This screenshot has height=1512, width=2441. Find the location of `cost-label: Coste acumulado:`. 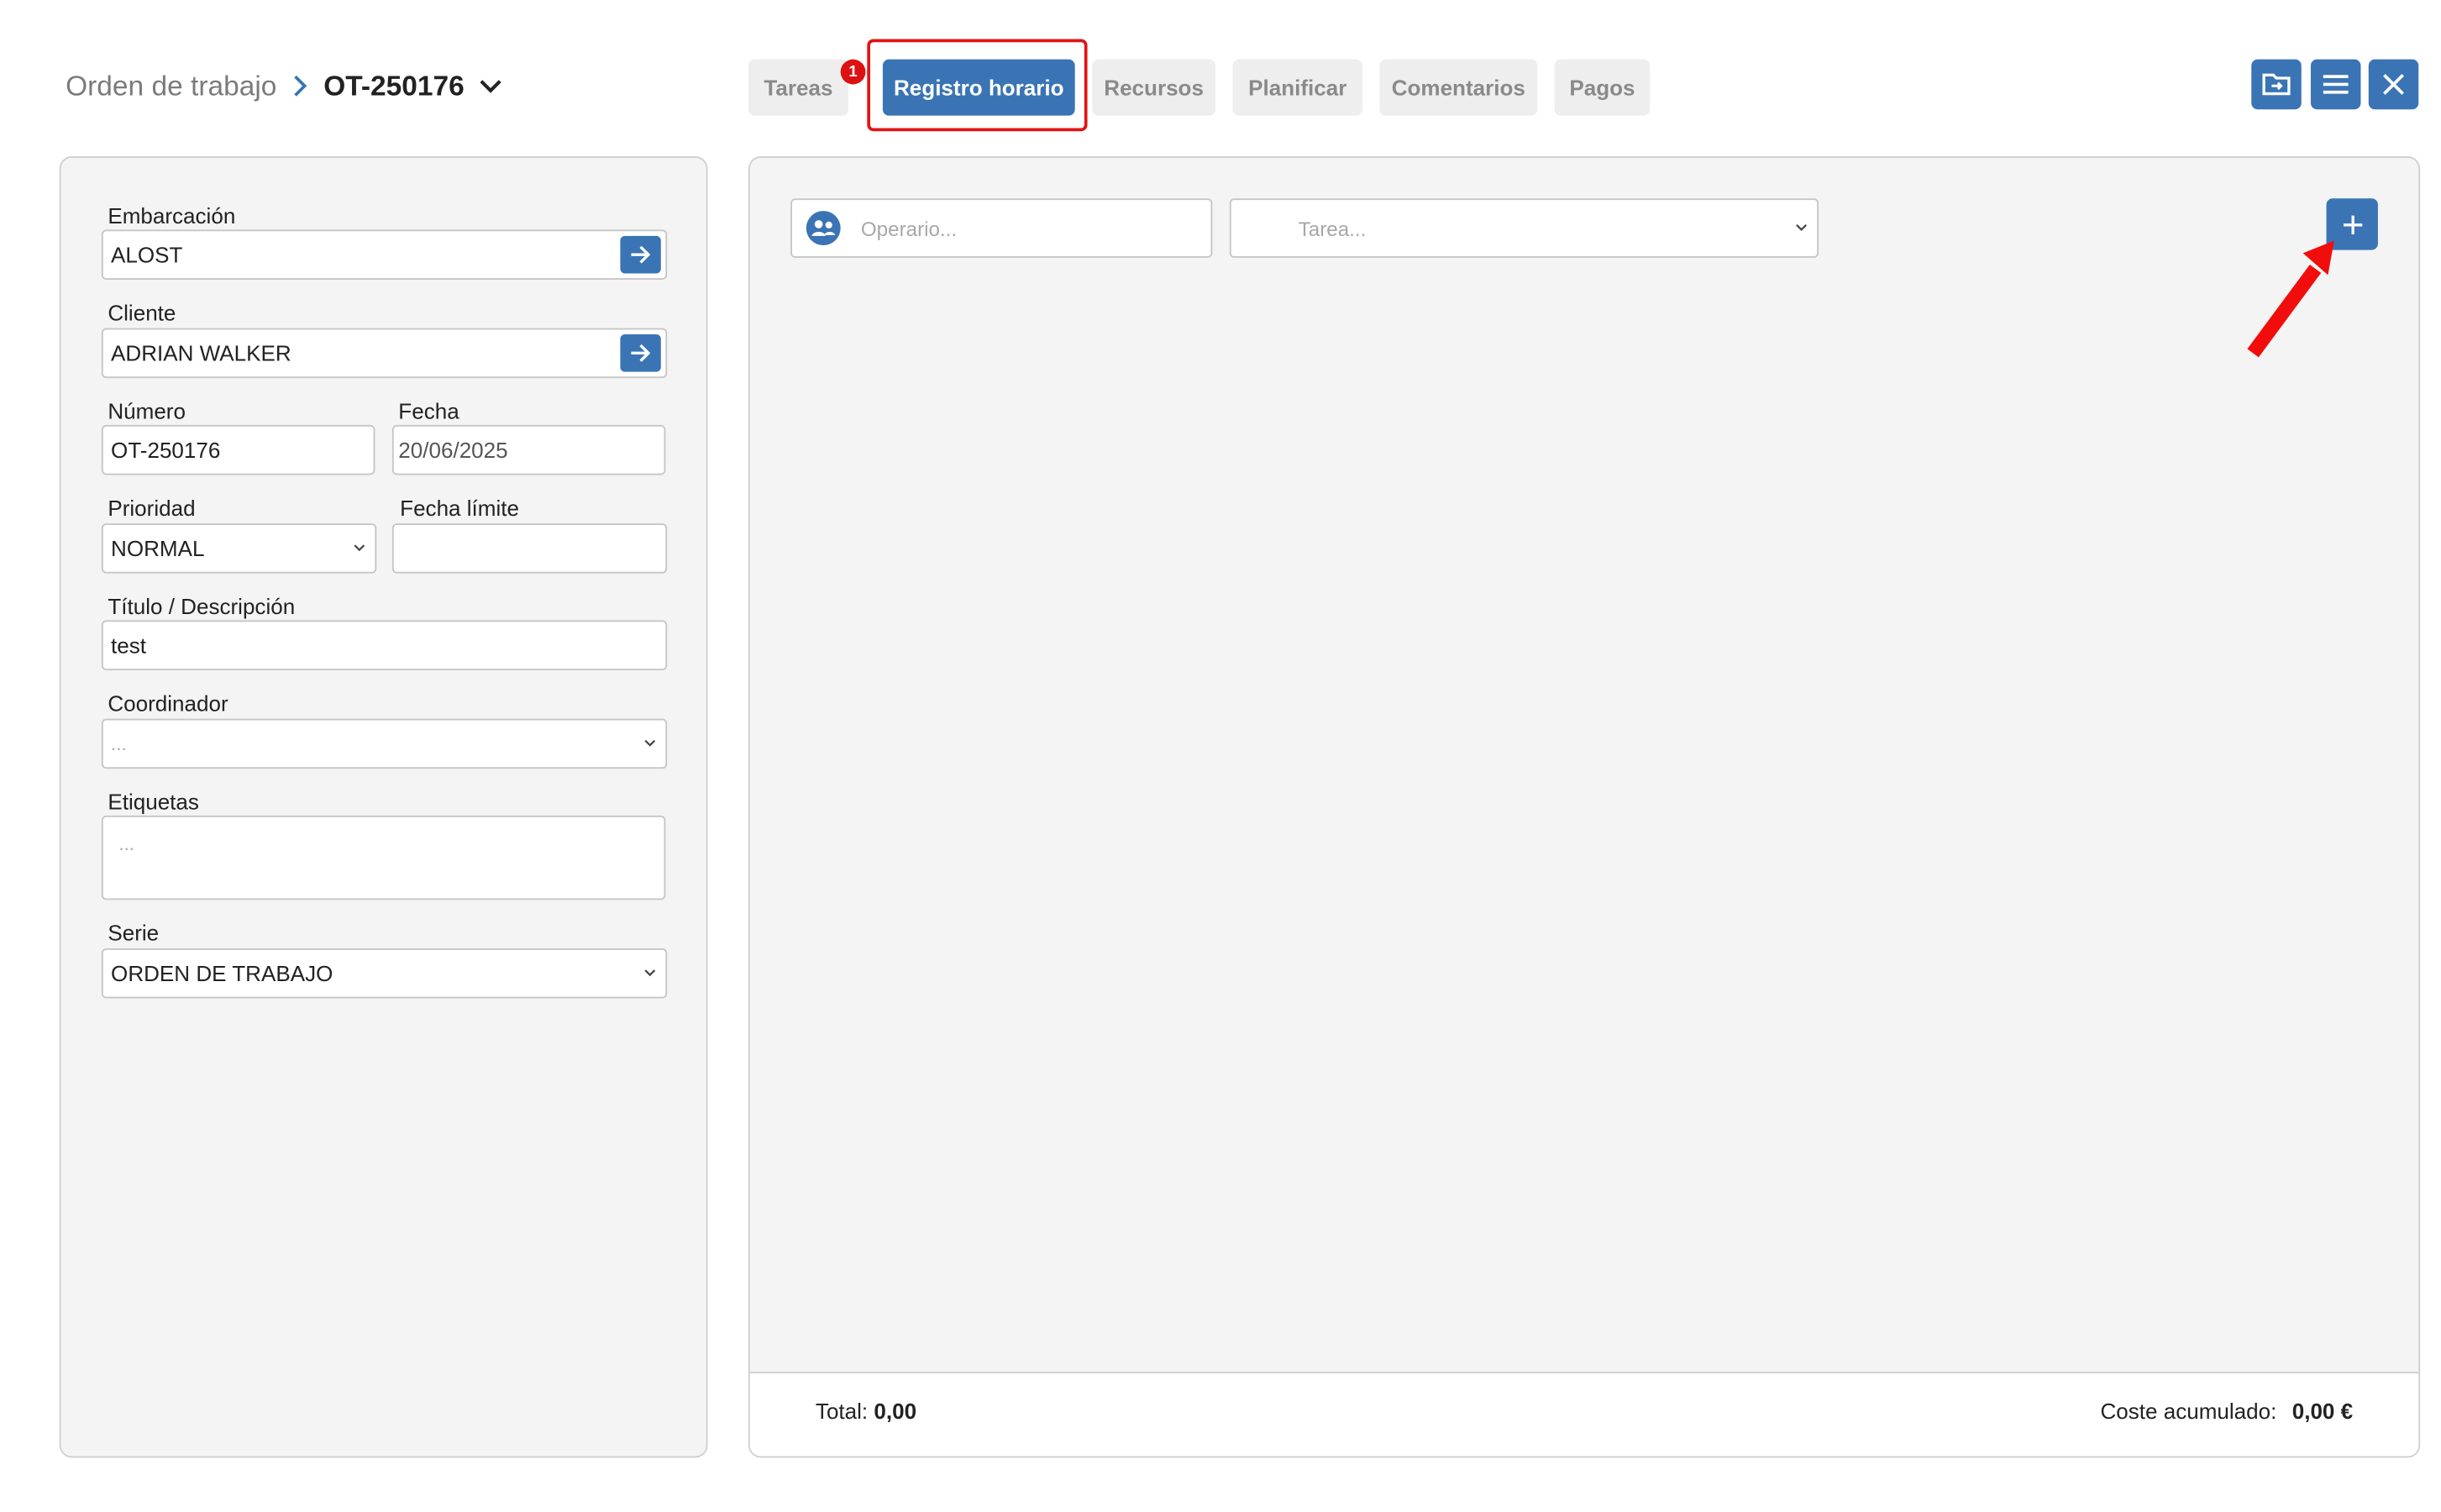

cost-label: Coste acumulado: is located at coordinates (2188, 1411).